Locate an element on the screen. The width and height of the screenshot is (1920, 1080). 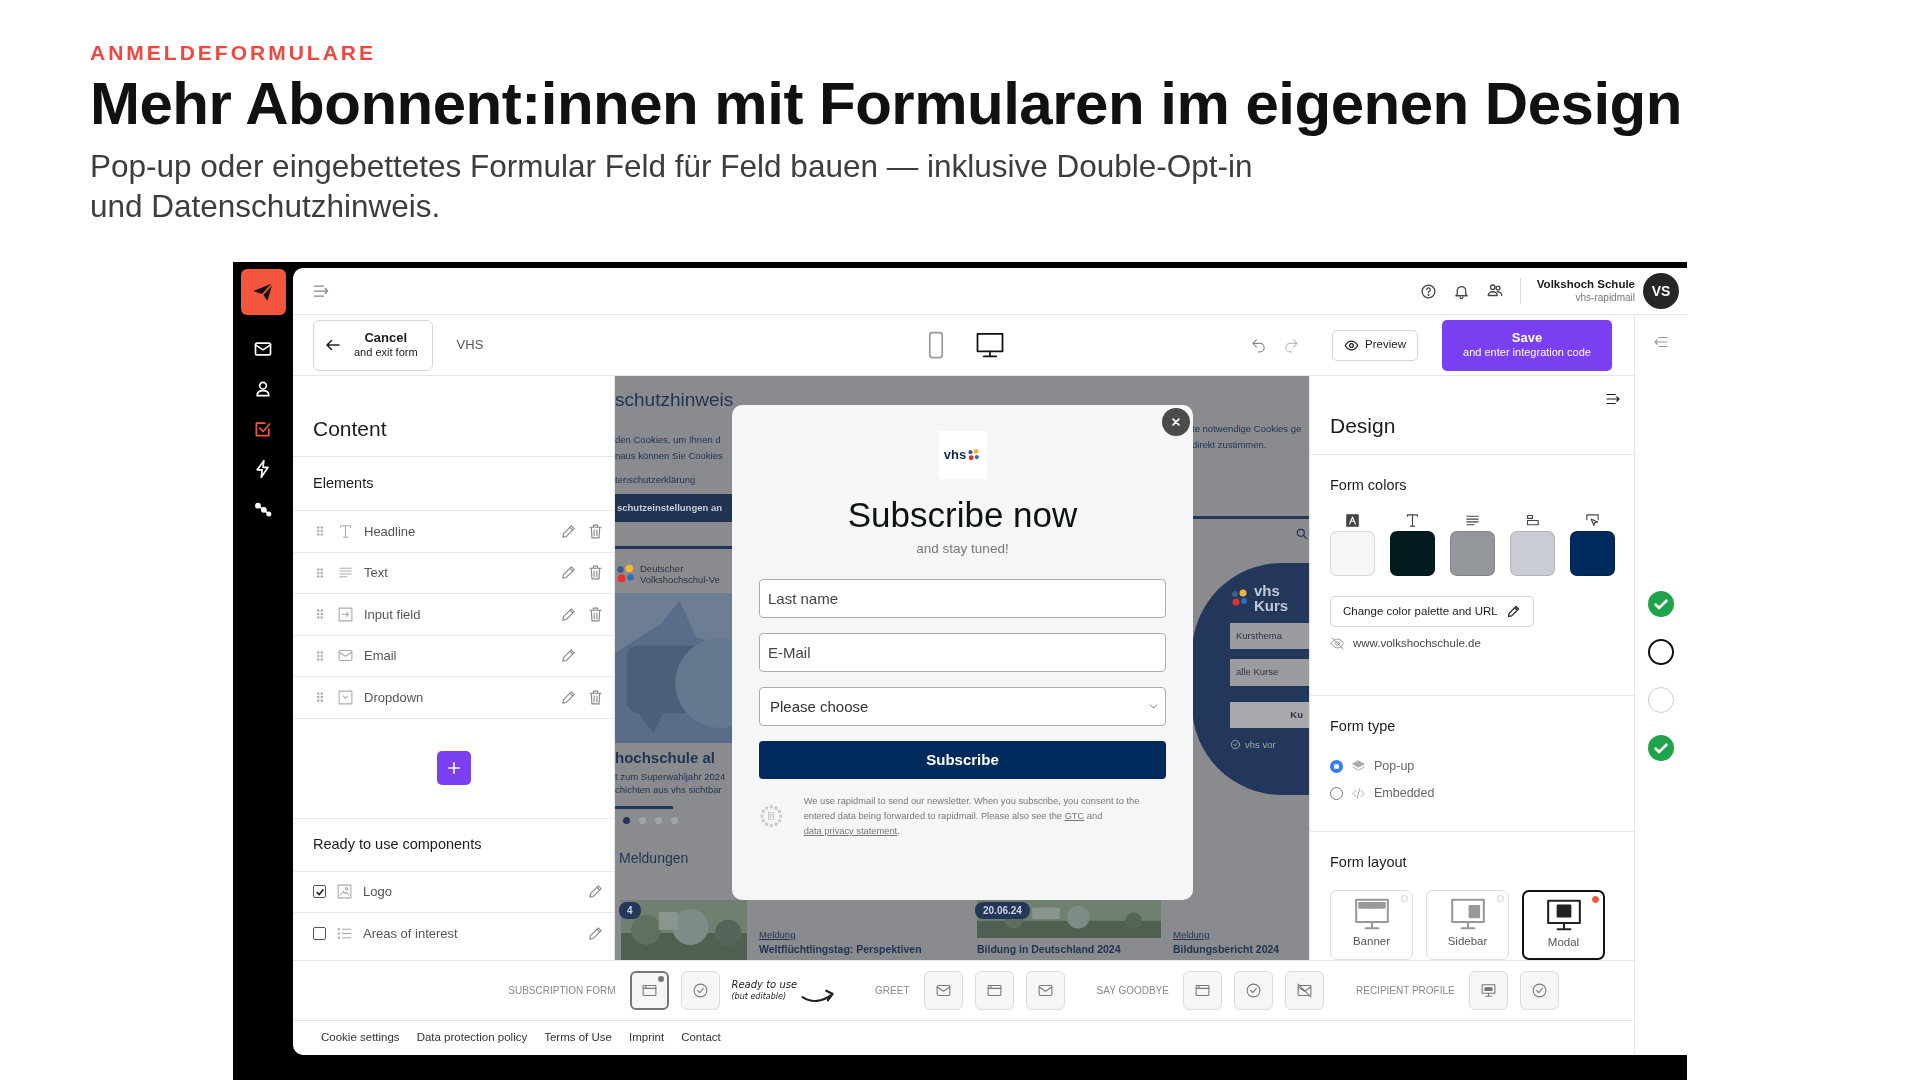
eyebrow-label: ANMELDEFORMULARE is located at coordinates (233, 53).